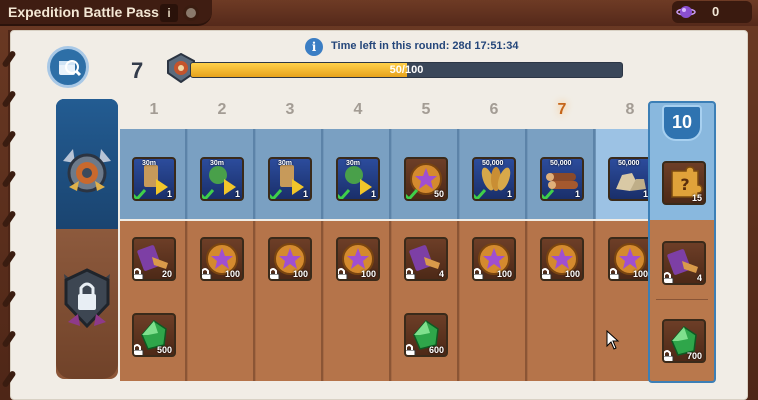  Describe the element at coordinates (494, 109) in the screenshot. I see `level-number-6: 6` at that location.